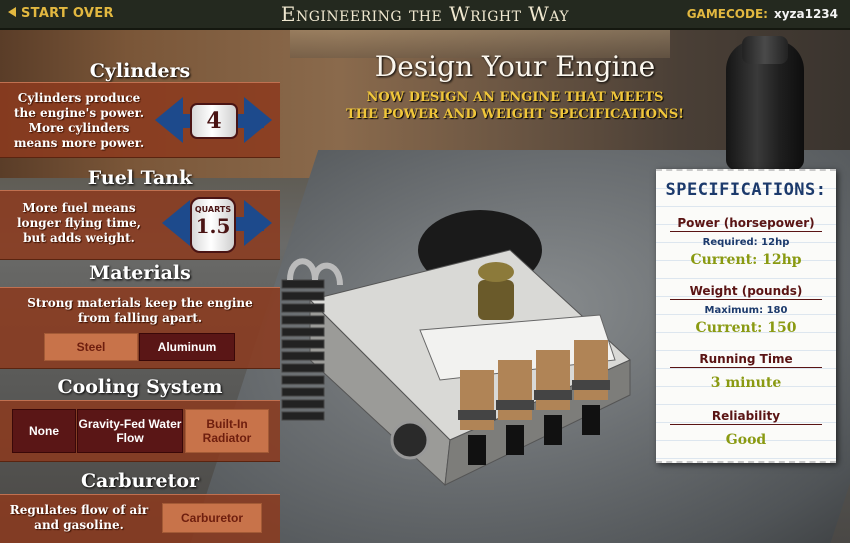  Describe the element at coordinates (79, 143) in the screenshot. I see `cylinders-desc-line-4: means more power.` at that location.